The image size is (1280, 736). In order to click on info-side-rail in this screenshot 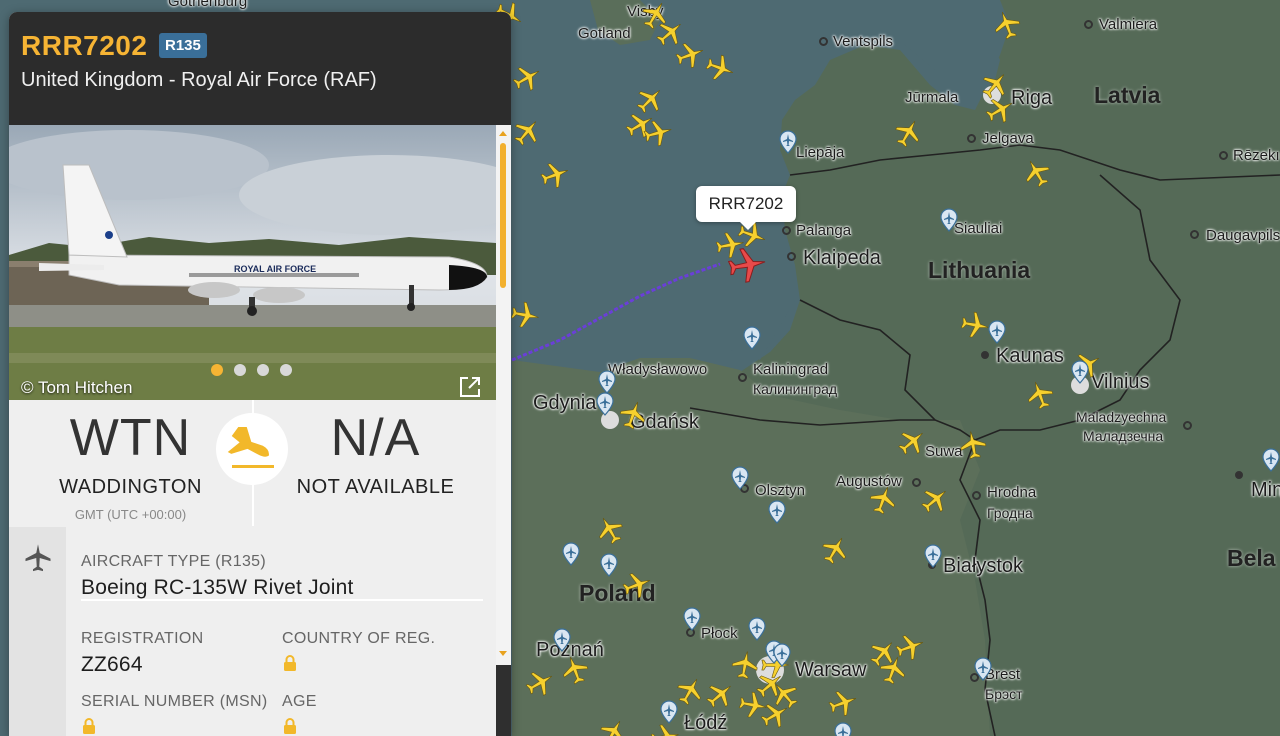, I will do `click(37, 631)`.